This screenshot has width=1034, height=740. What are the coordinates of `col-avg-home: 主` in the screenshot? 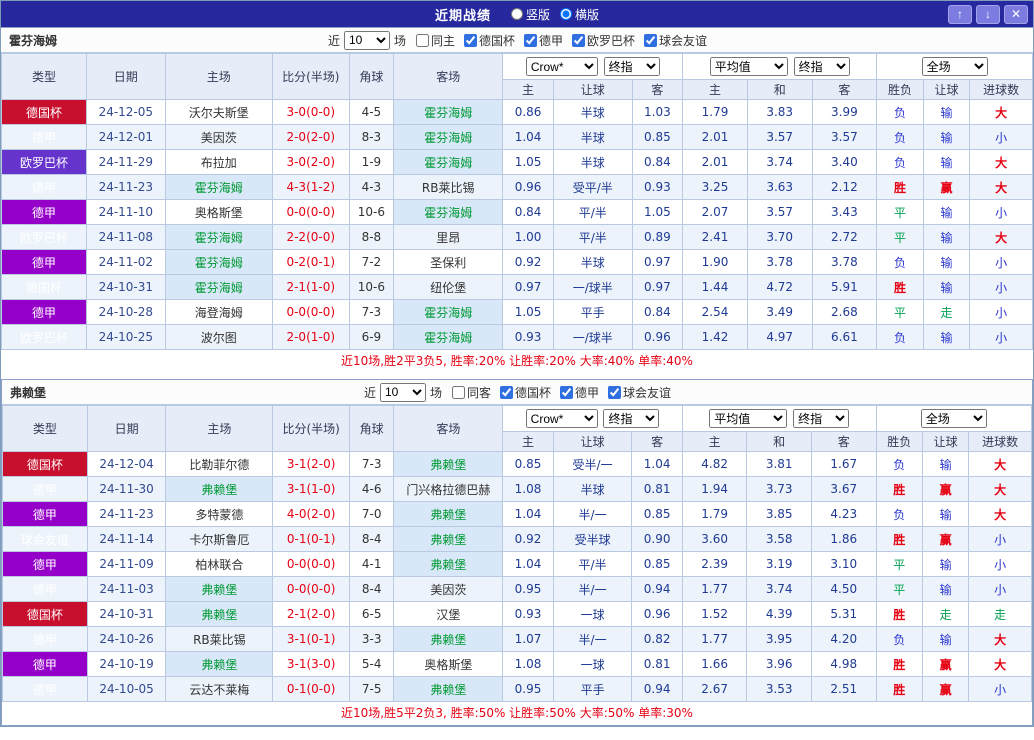 It's located at (714, 441).